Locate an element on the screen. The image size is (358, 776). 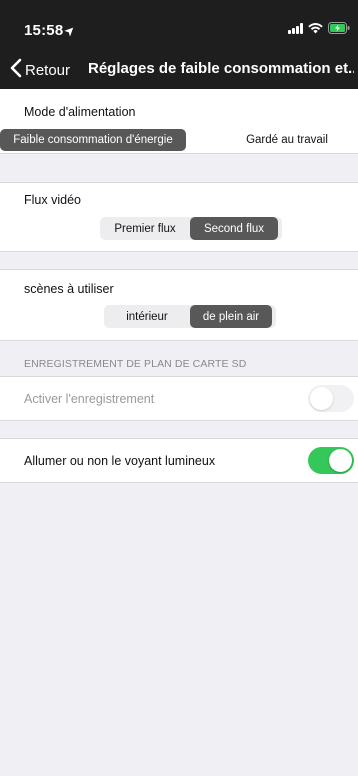
indicator-light-toggle is located at coordinates (331, 460).